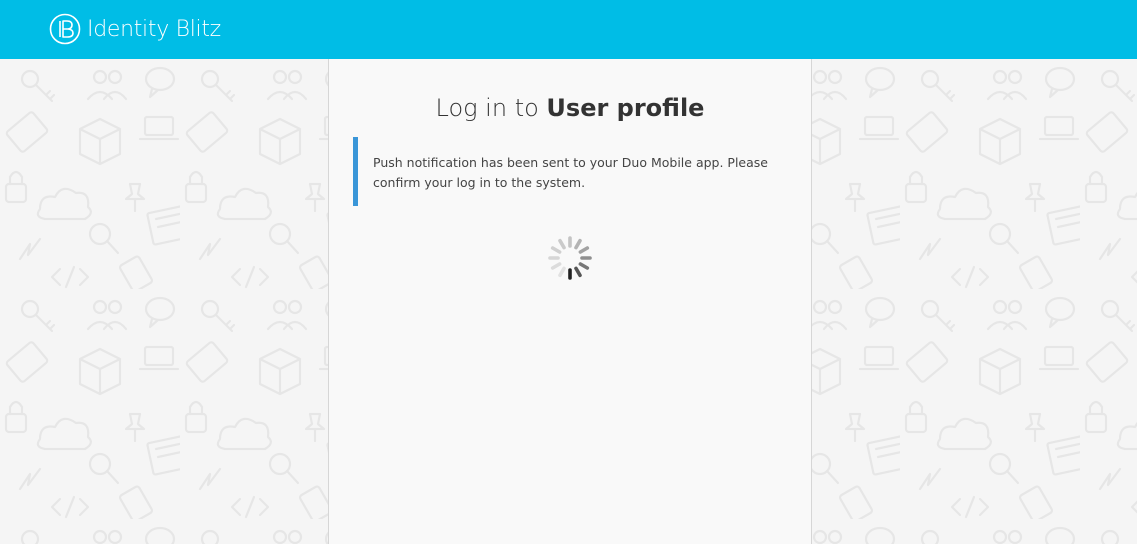 This screenshot has width=1137, height=544. Describe the element at coordinates (625, 108) in the screenshot. I see `title-target: User profile` at that location.